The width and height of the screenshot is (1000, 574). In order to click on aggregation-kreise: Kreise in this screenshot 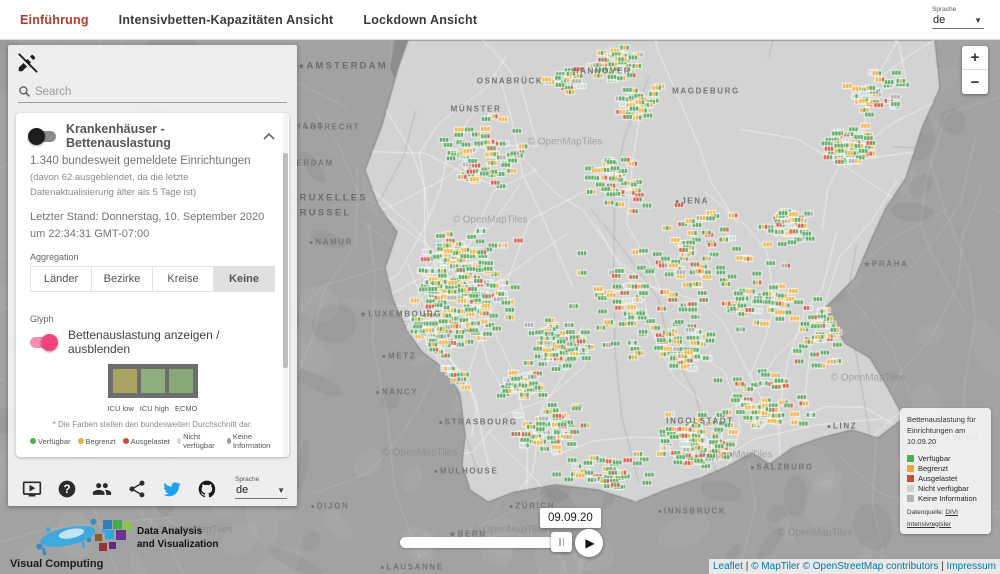, I will do `click(183, 279)`.